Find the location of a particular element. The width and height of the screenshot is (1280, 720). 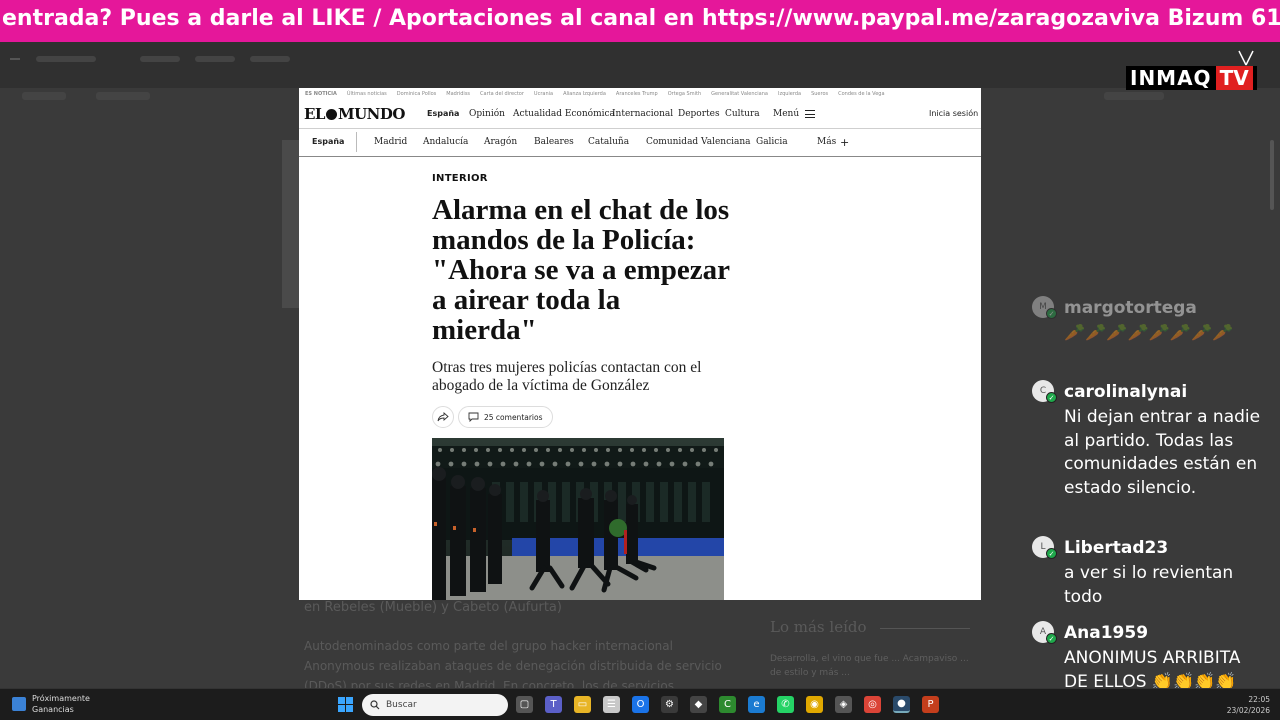

nav-internacional: Internacional is located at coordinates (642, 114).